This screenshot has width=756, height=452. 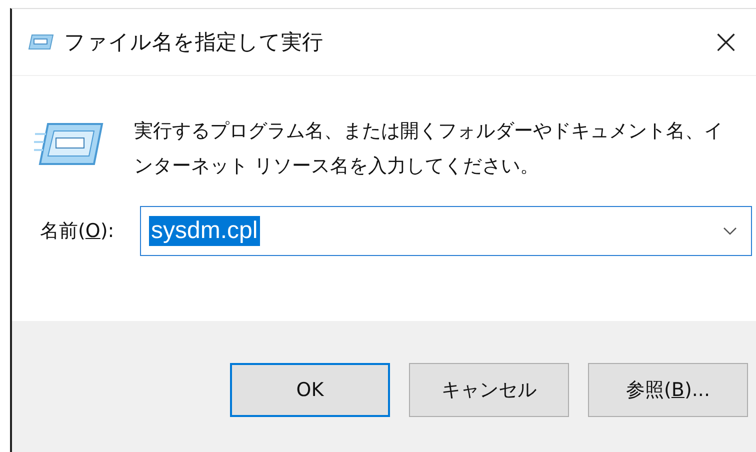 I want to click on close-button: ×, so click(x=726, y=42).